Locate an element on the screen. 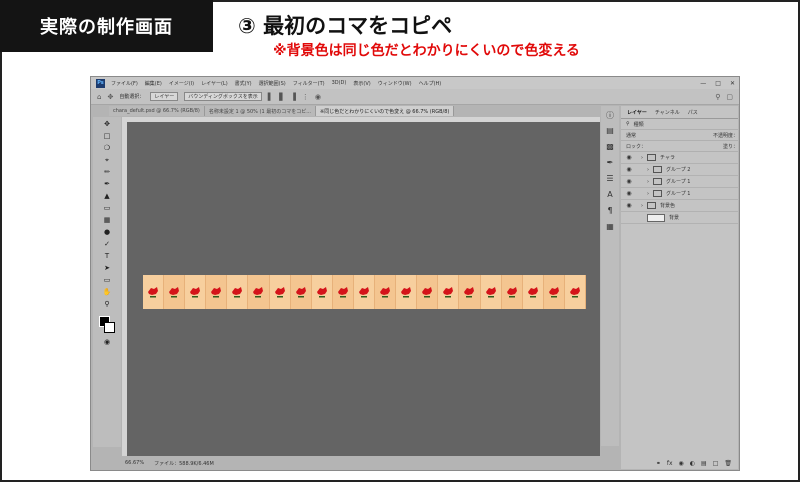  blend-row: 通常 不透明度： is located at coordinates (679, 135).